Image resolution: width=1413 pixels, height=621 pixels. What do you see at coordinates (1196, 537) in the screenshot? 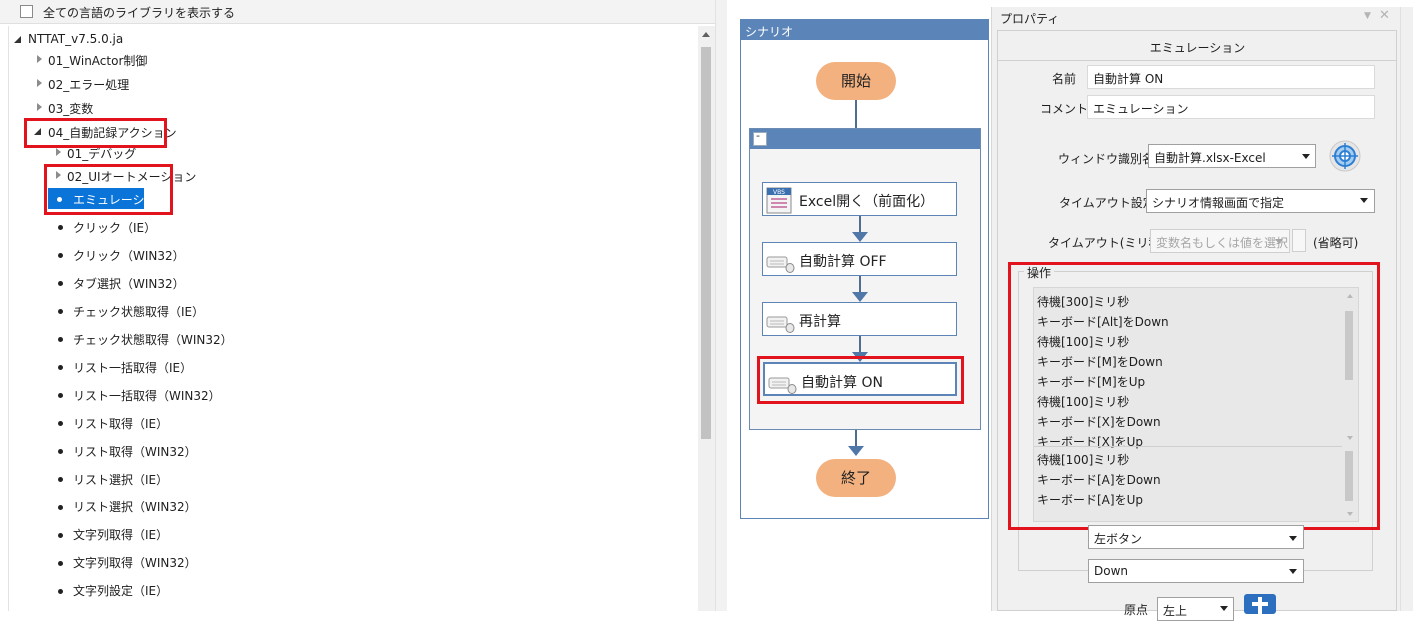
I see `mouse-button-select: 左ボタン` at bounding box center [1196, 537].